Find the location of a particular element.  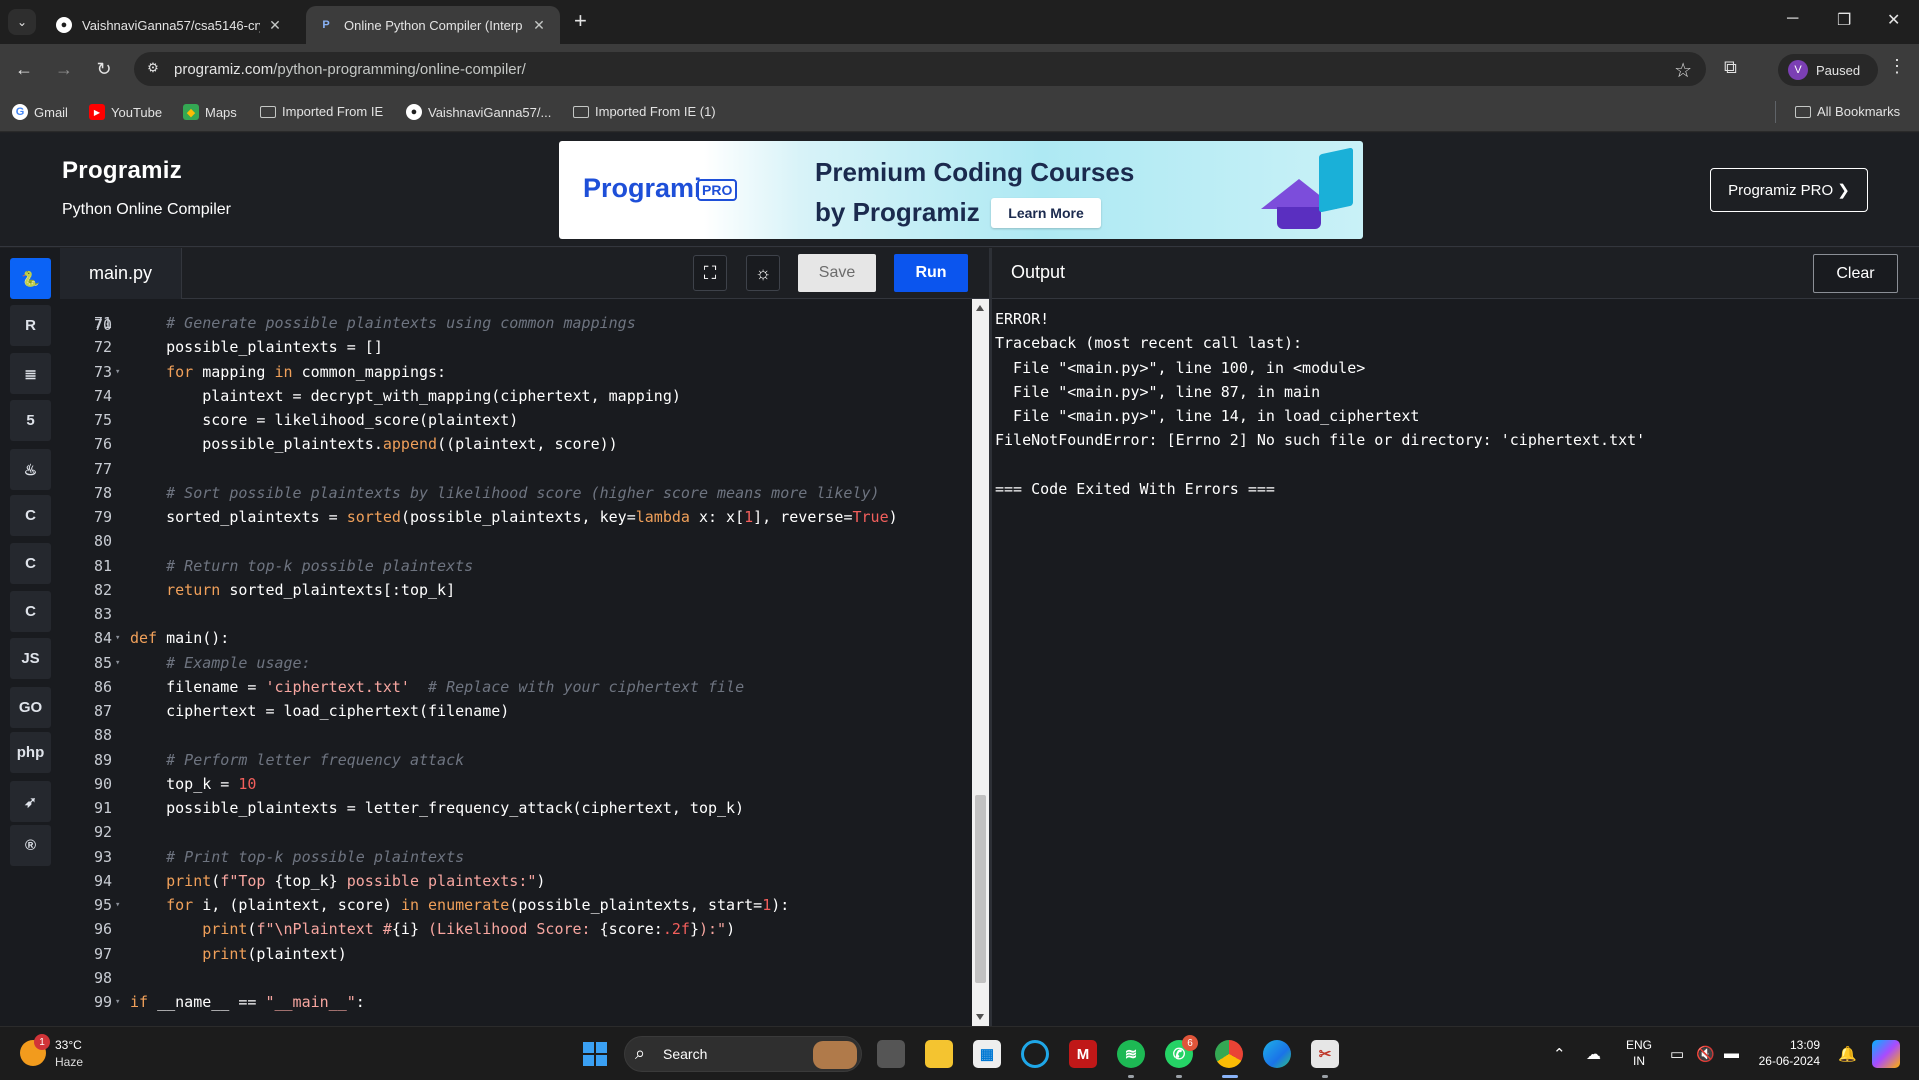

github-icon: ● is located at coordinates (414, 112).